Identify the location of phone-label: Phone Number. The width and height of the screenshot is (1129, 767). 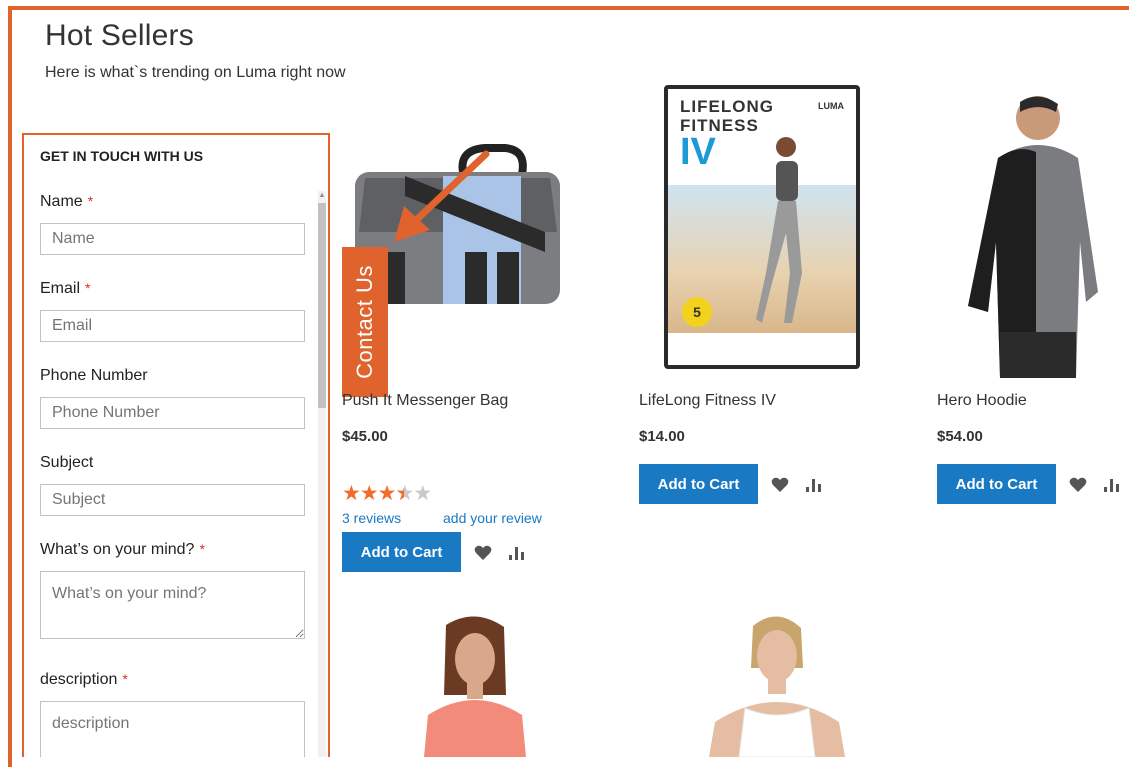
(94, 375).